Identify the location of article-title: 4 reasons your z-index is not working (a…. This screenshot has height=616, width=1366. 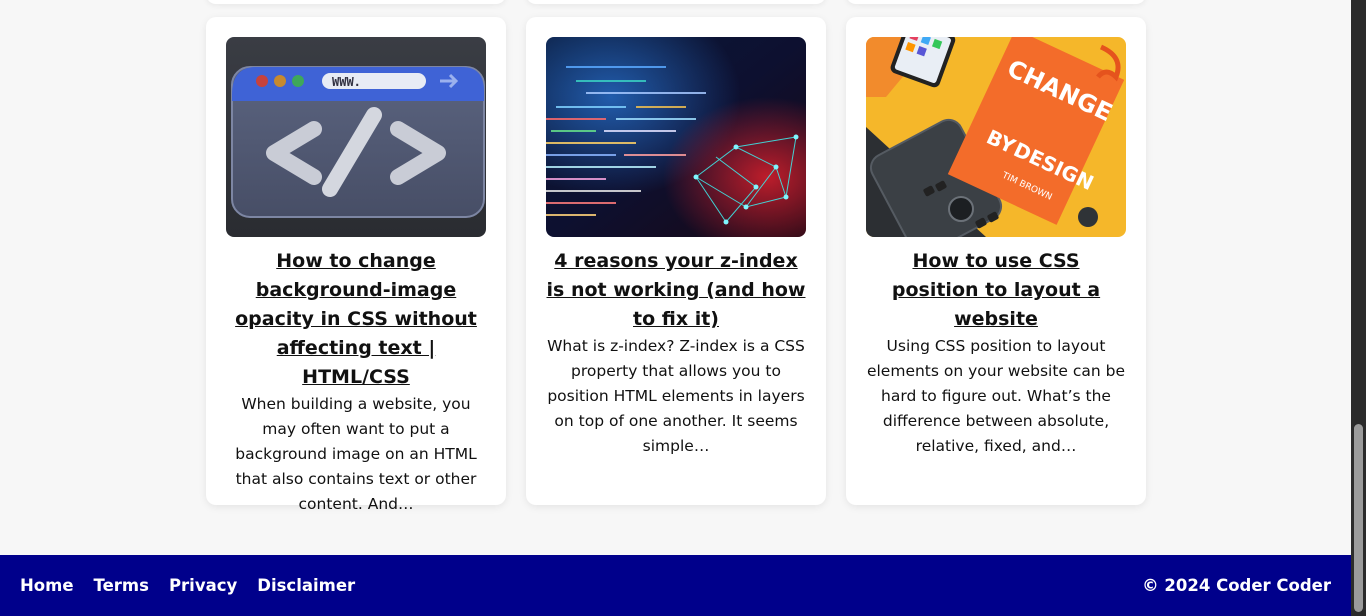
(676, 290).